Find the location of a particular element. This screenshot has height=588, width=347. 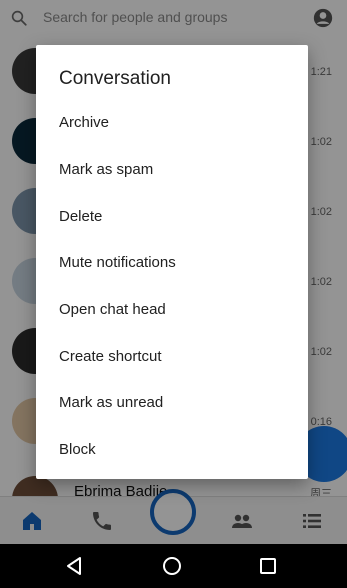

option-label: Block is located at coordinates (77, 449).